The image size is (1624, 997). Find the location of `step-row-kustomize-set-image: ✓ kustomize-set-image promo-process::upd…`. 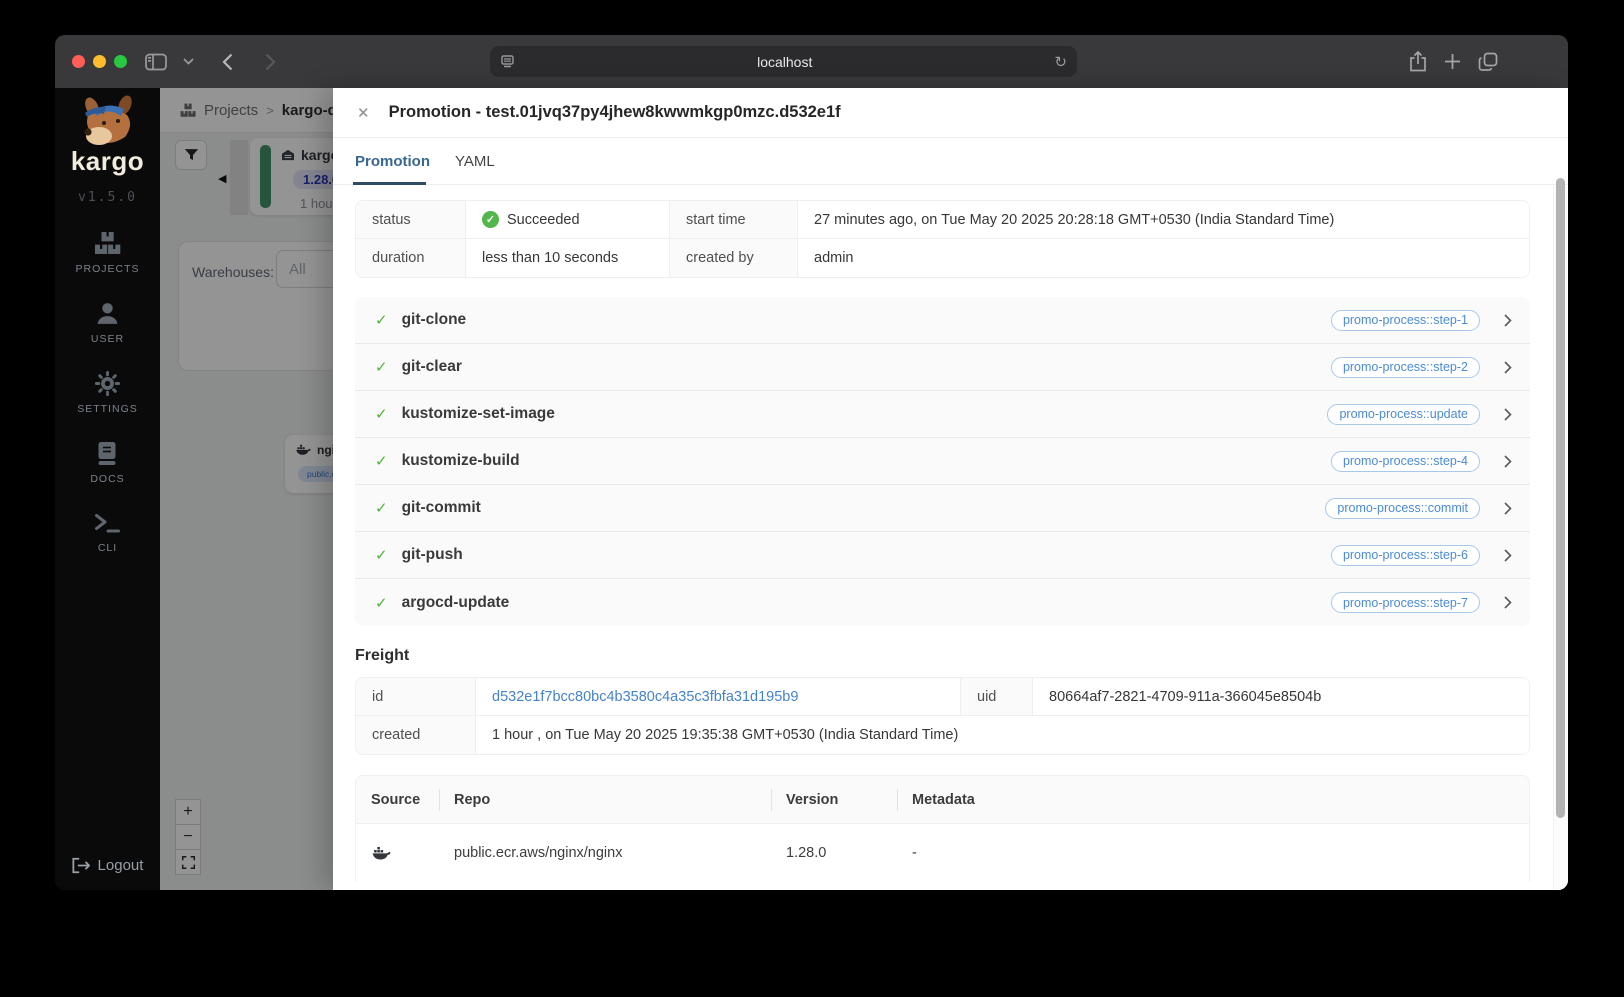

step-row-kustomize-set-image: ✓ kustomize-set-image promo-process::upd… is located at coordinates (942, 414).